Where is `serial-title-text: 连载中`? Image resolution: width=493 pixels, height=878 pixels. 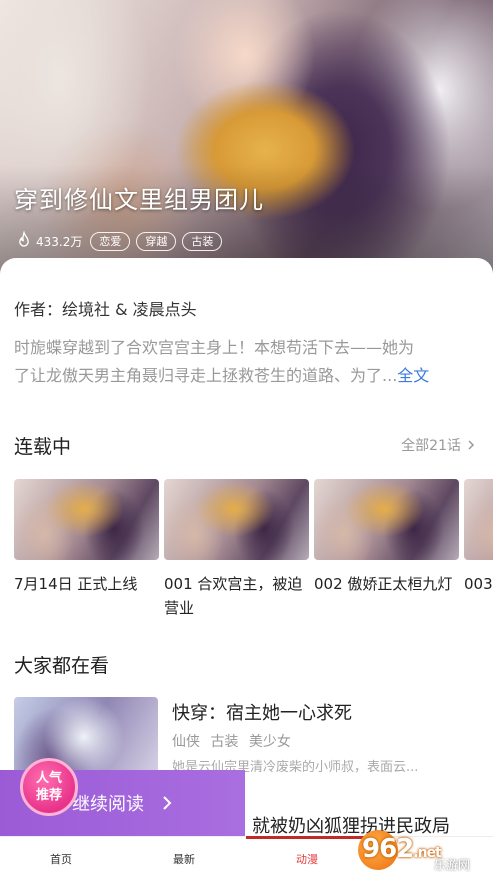
serial-title-text: 连载中 is located at coordinates (43, 447).